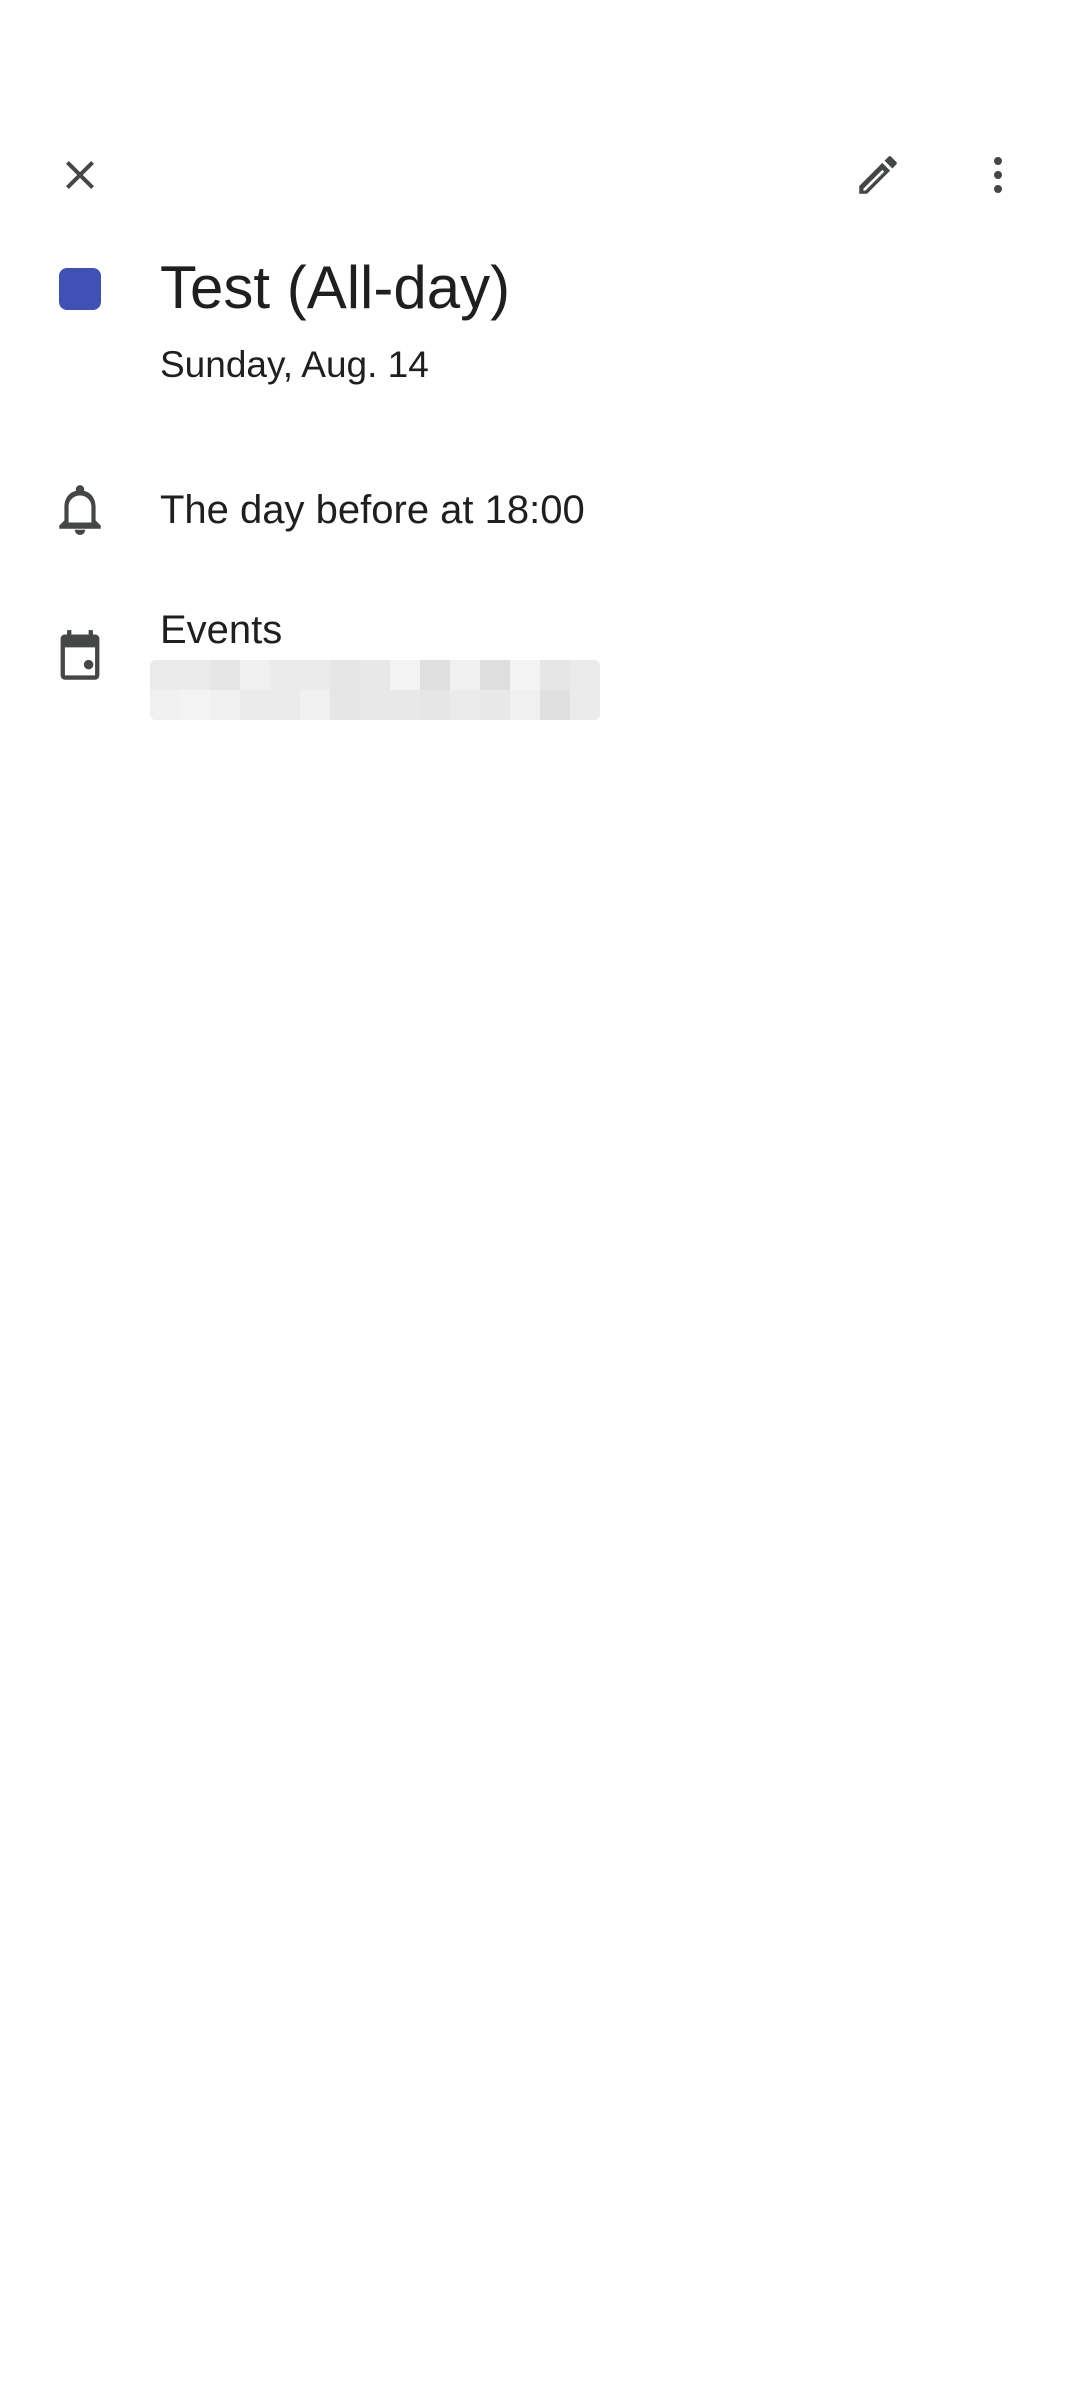 This screenshot has width=1080, height=2400. What do you see at coordinates (294, 364) in the screenshot?
I see `event-date: Sunday, Aug. 14` at bounding box center [294, 364].